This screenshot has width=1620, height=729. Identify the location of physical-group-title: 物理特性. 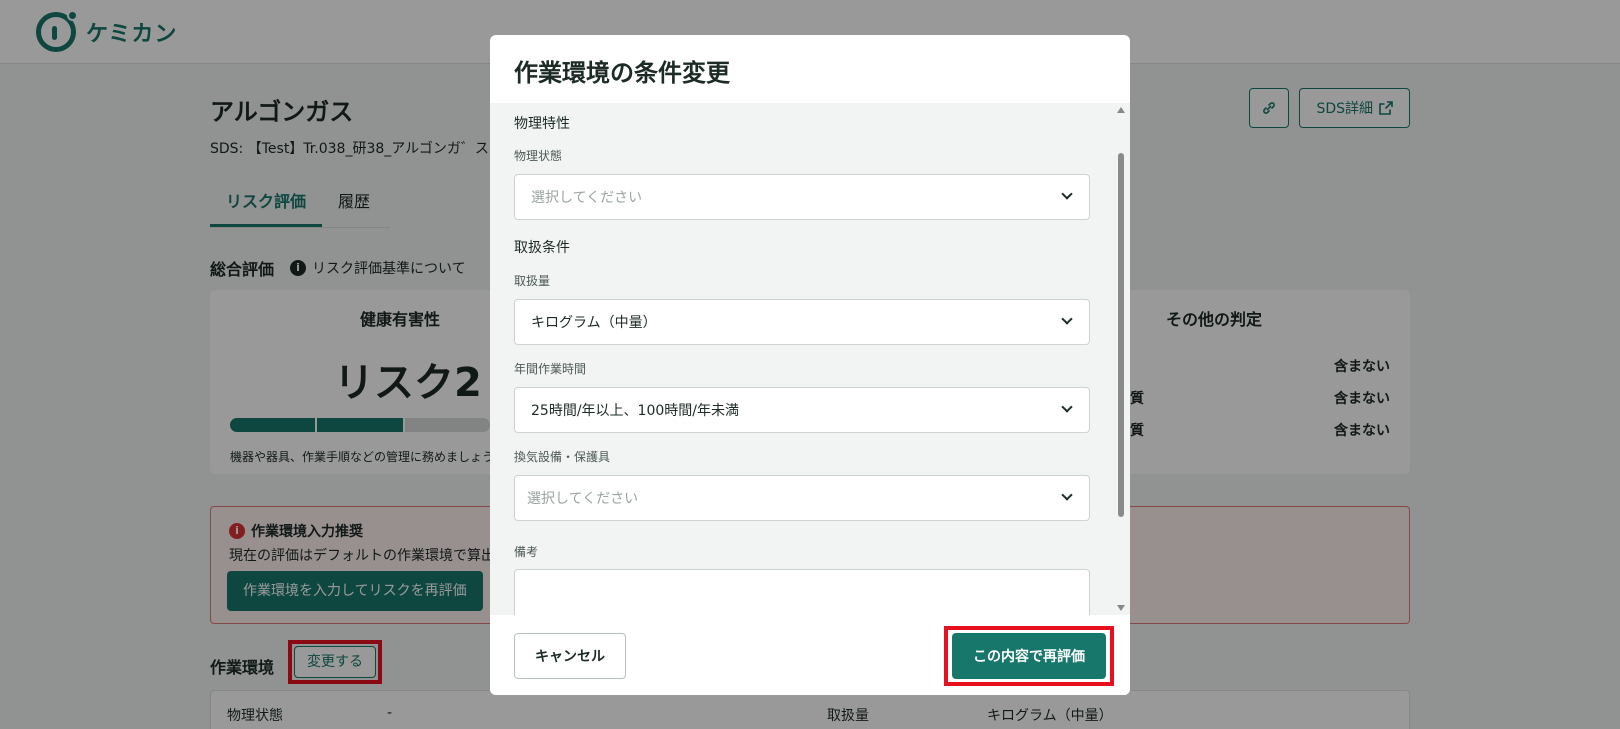
(542, 124).